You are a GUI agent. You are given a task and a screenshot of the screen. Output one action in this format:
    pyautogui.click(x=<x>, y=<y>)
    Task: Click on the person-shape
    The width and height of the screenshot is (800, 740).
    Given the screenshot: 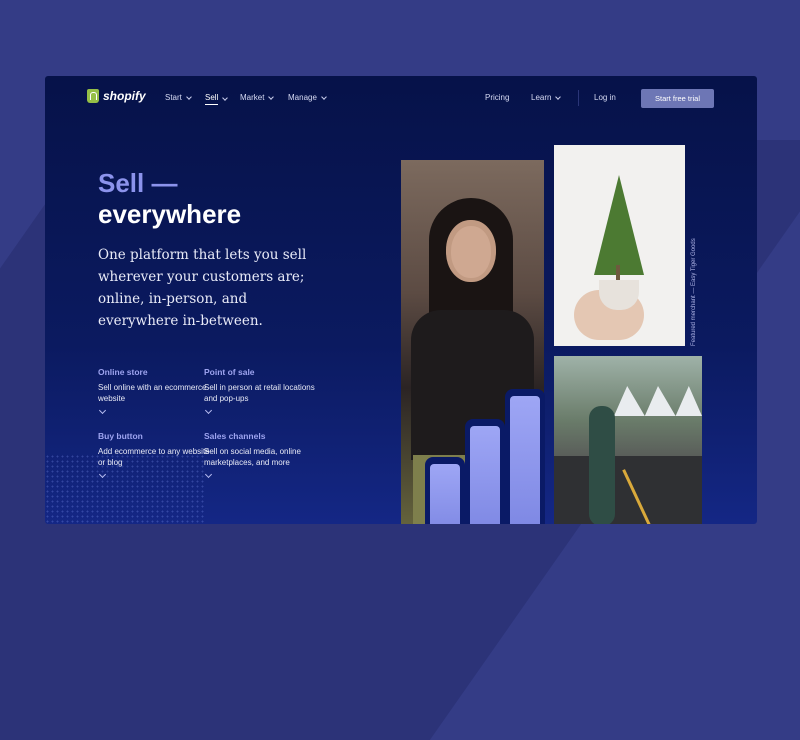 What is the action you would take?
    pyautogui.click(x=602, y=465)
    